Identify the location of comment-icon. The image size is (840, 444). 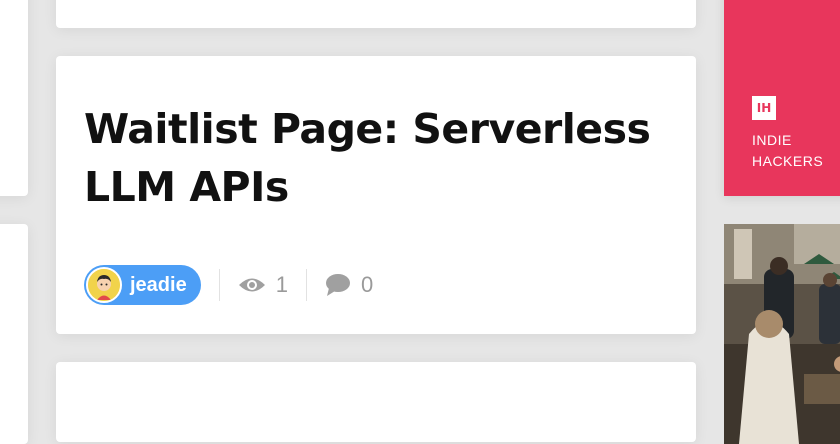
(337, 285).